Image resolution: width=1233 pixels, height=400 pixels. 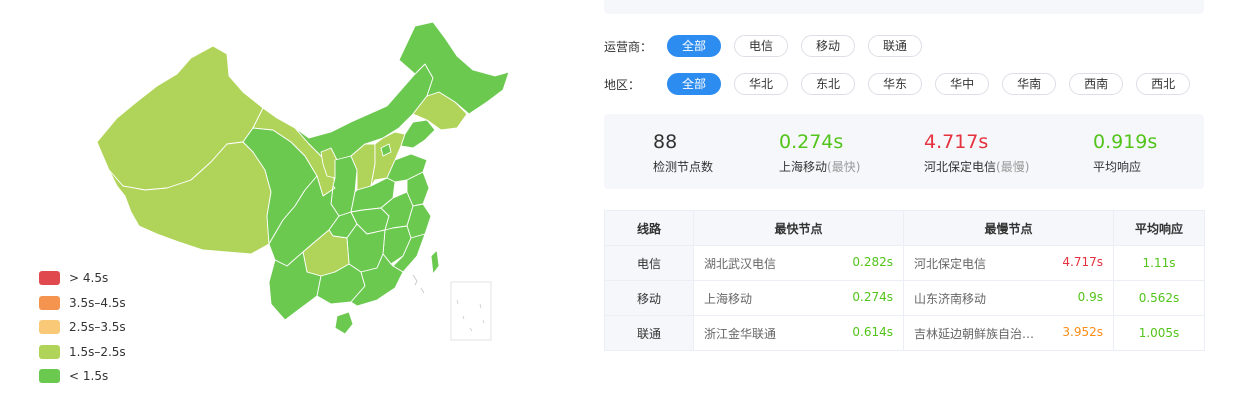 I want to click on stat-fastest-node: 上海移动, so click(x=803, y=167).